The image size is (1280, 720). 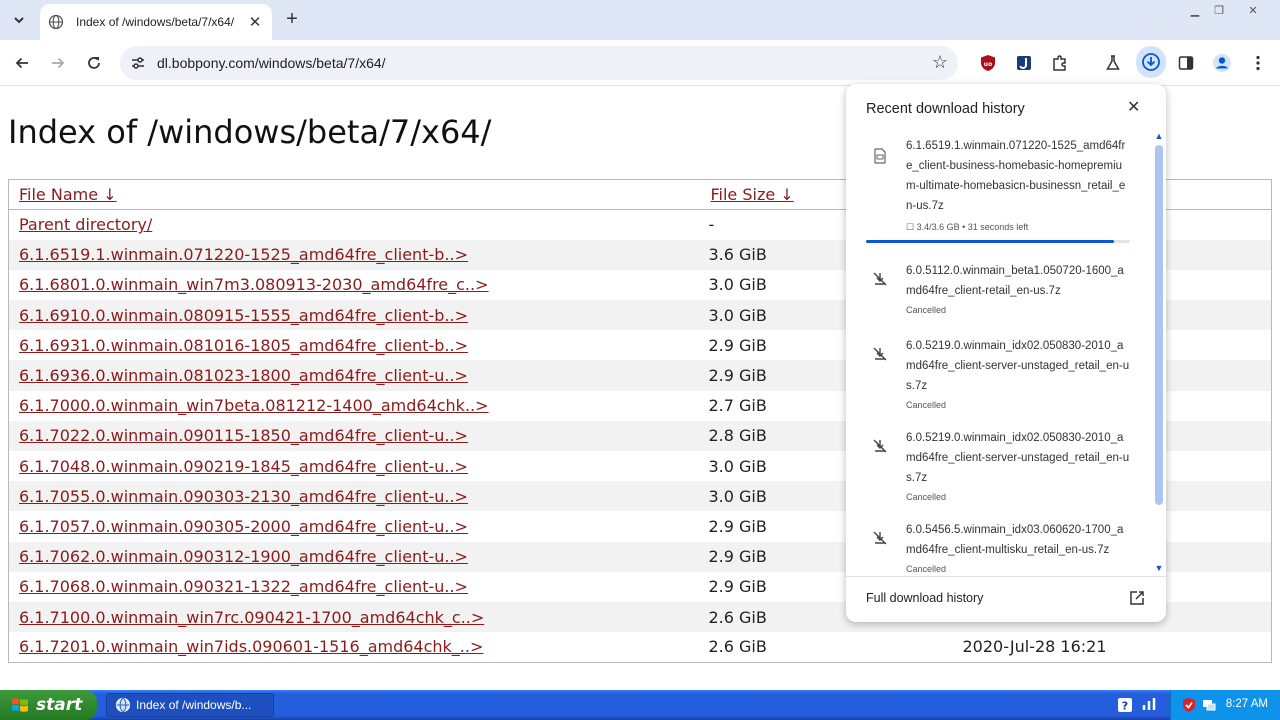 I want to click on help-icon: ?, so click(x=1125, y=705).